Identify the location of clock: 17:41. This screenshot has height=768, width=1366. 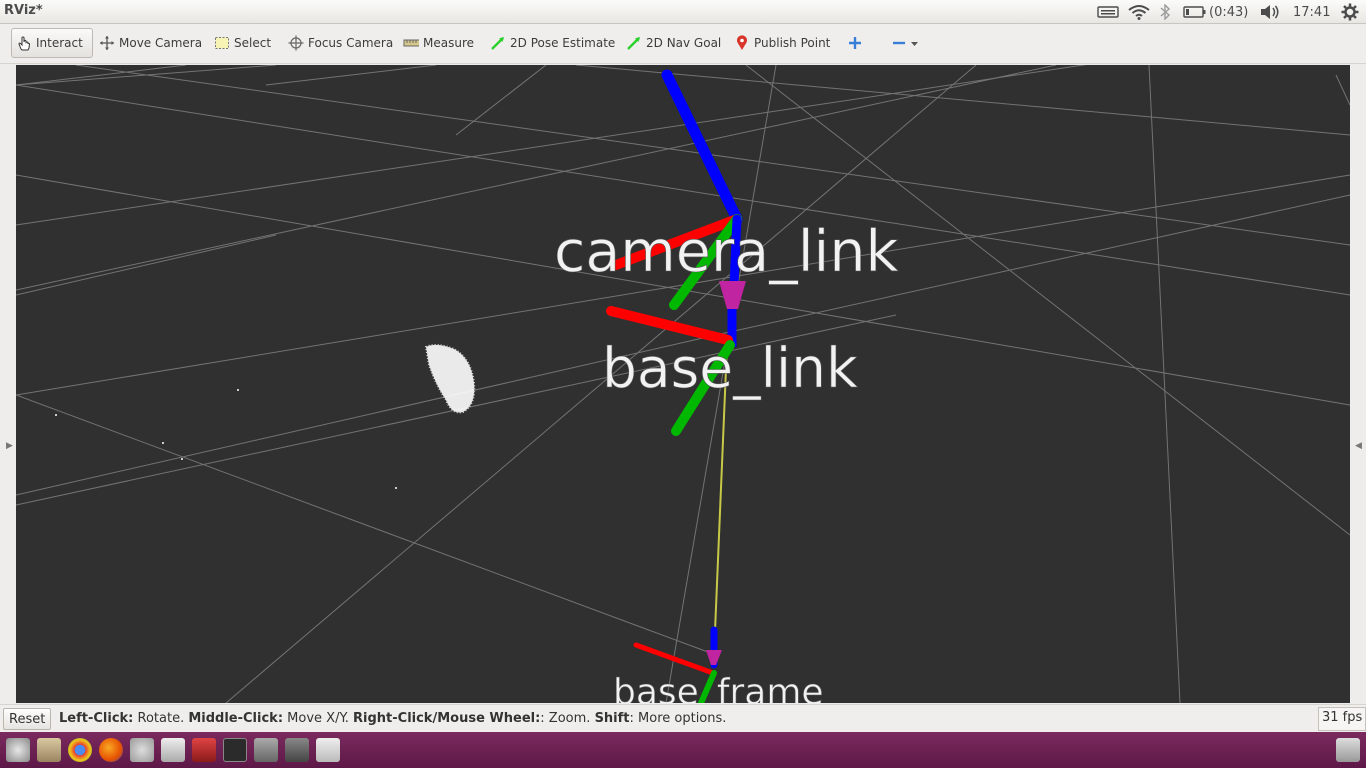
(1311, 12).